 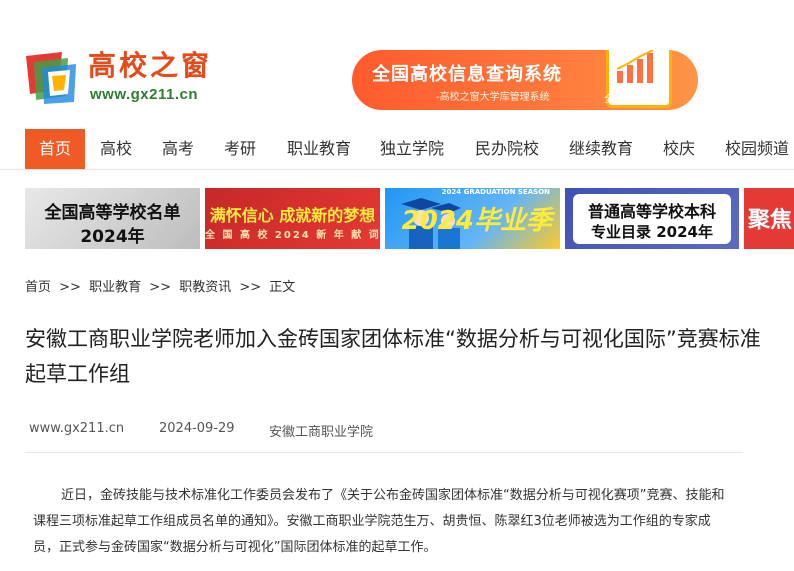 What do you see at coordinates (679, 149) in the screenshot?
I see `nav-item-anniversary: 校庆` at bounding box center [679, 149].